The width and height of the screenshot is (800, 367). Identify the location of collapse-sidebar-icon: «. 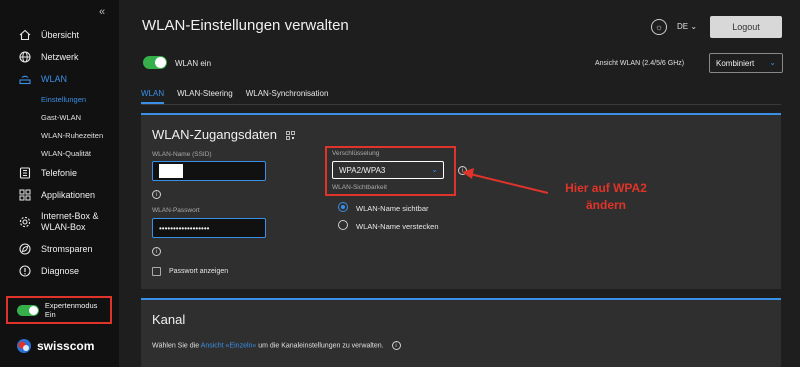
(102, 12).